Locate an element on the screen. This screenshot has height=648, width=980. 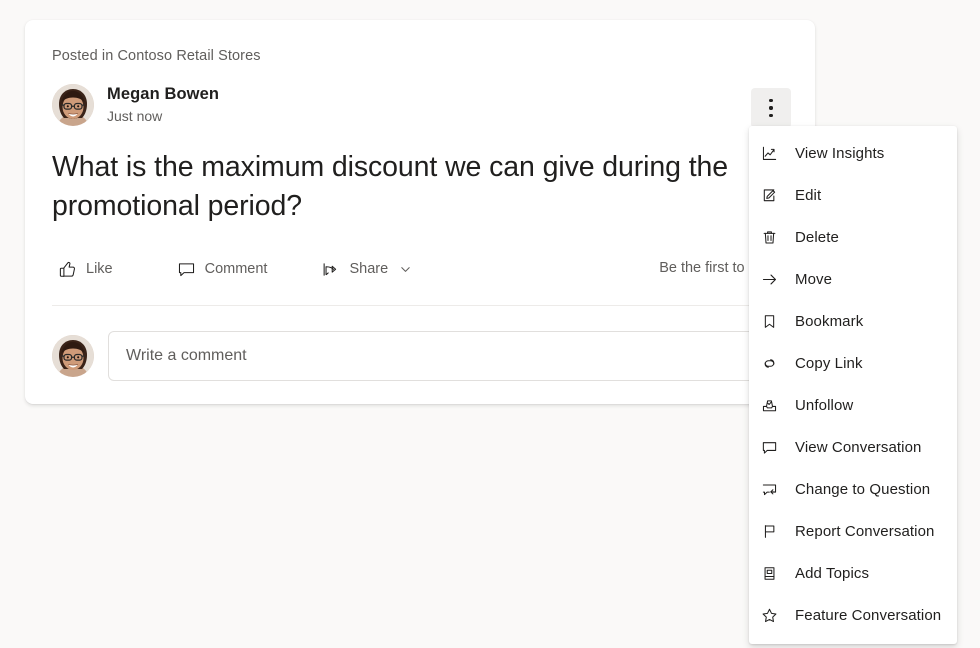
author-name: Megan Bowen is located at coordinates (163, 94).